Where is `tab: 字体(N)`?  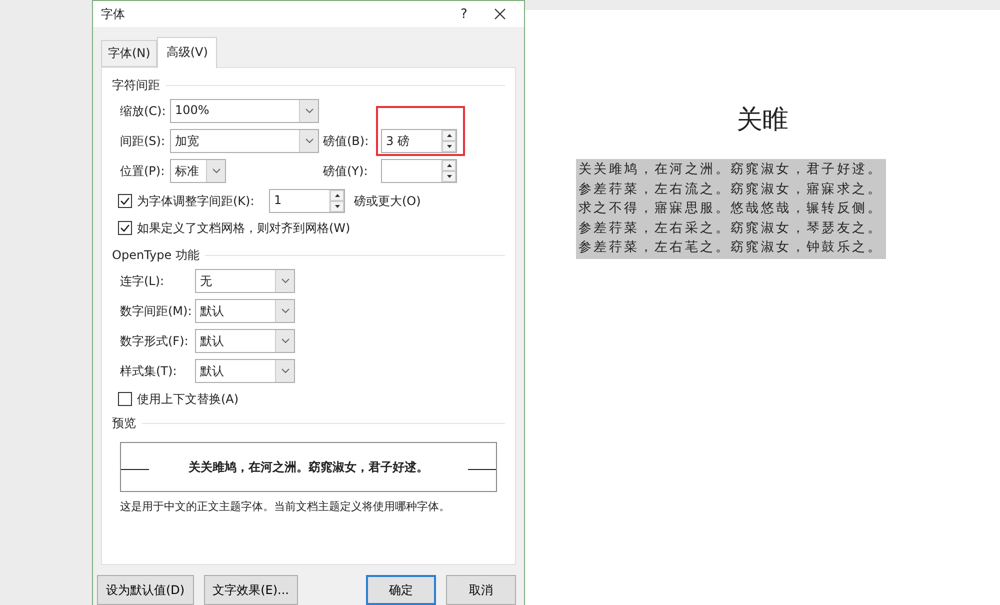
tab: 字体(N) is located at coordinates (129, 53).